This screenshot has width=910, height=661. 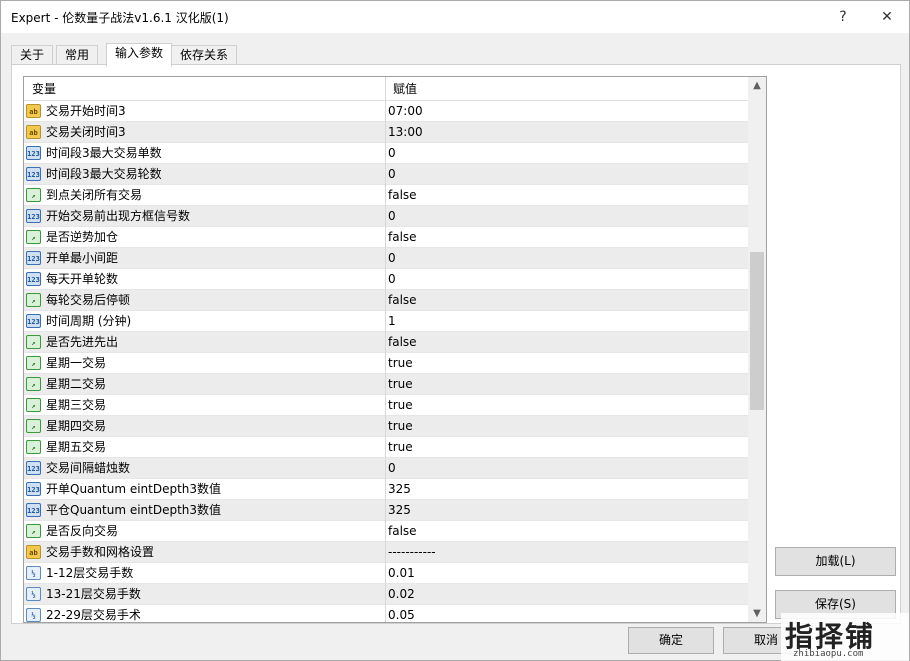 I want to click on table-row: ½ 22-29层交易手术 0.05, so click(x=386, y=613).